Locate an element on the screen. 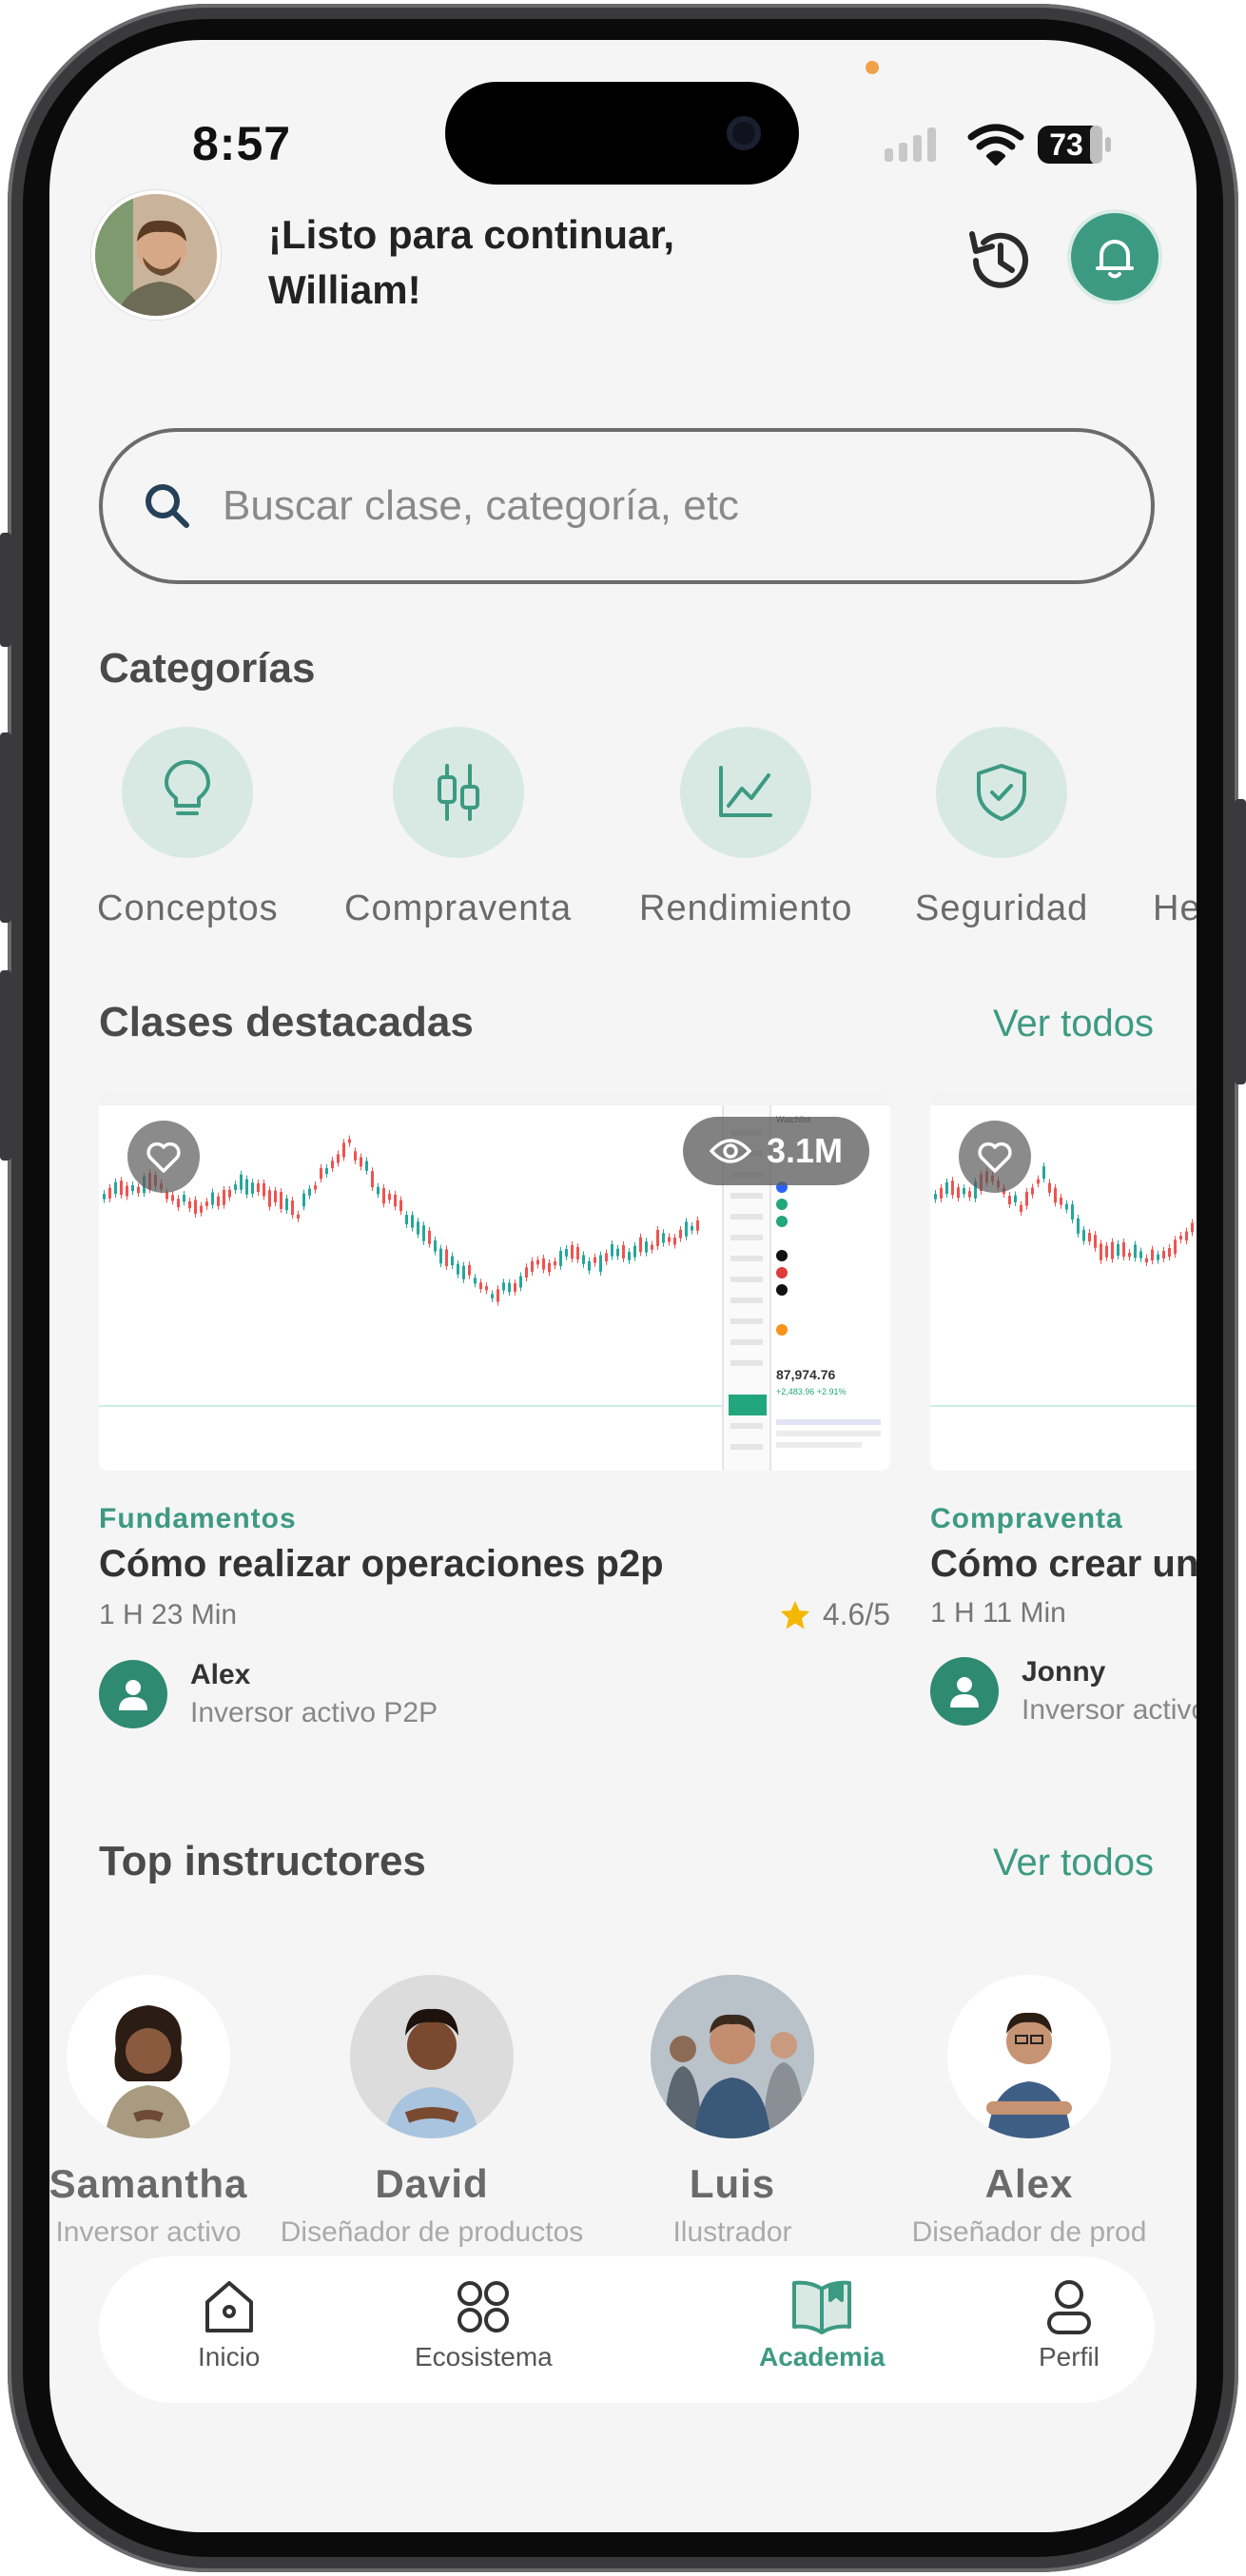 The width and height of the screenshot is (1246, 2576). nav-perfil: Perfil is located at coordinates (1070, 2324).